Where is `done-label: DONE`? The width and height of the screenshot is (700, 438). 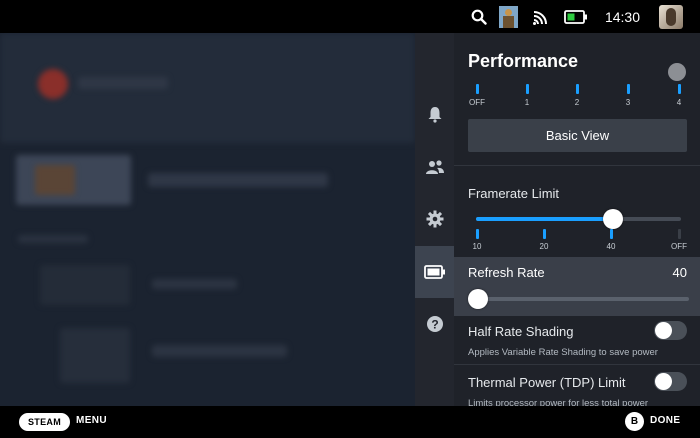 done-label: DONE is located at coordinates (665, 420).